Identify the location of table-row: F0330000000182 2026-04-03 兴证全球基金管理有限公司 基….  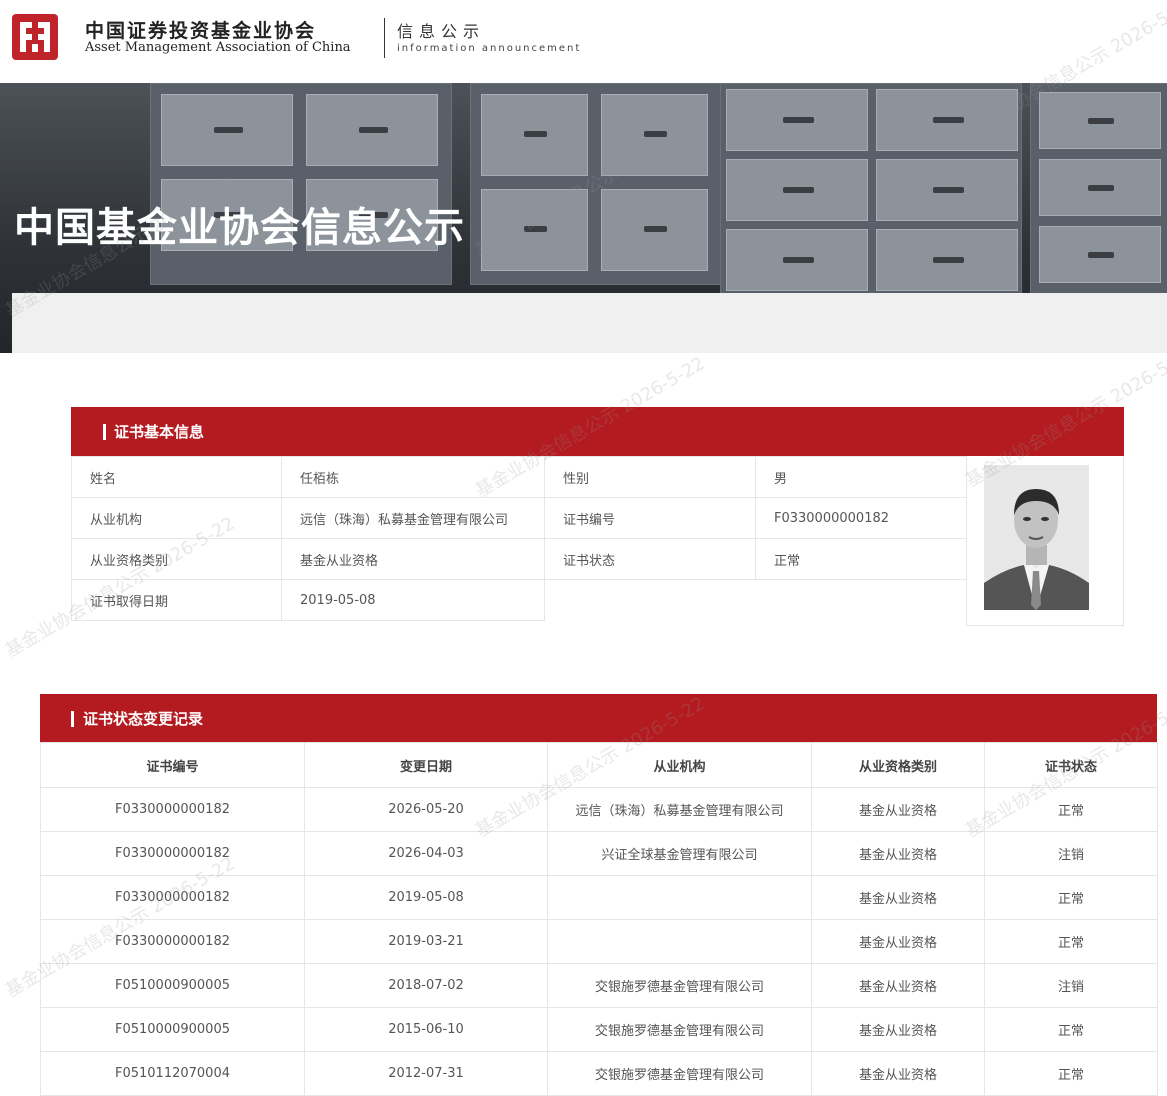
(599, 853).